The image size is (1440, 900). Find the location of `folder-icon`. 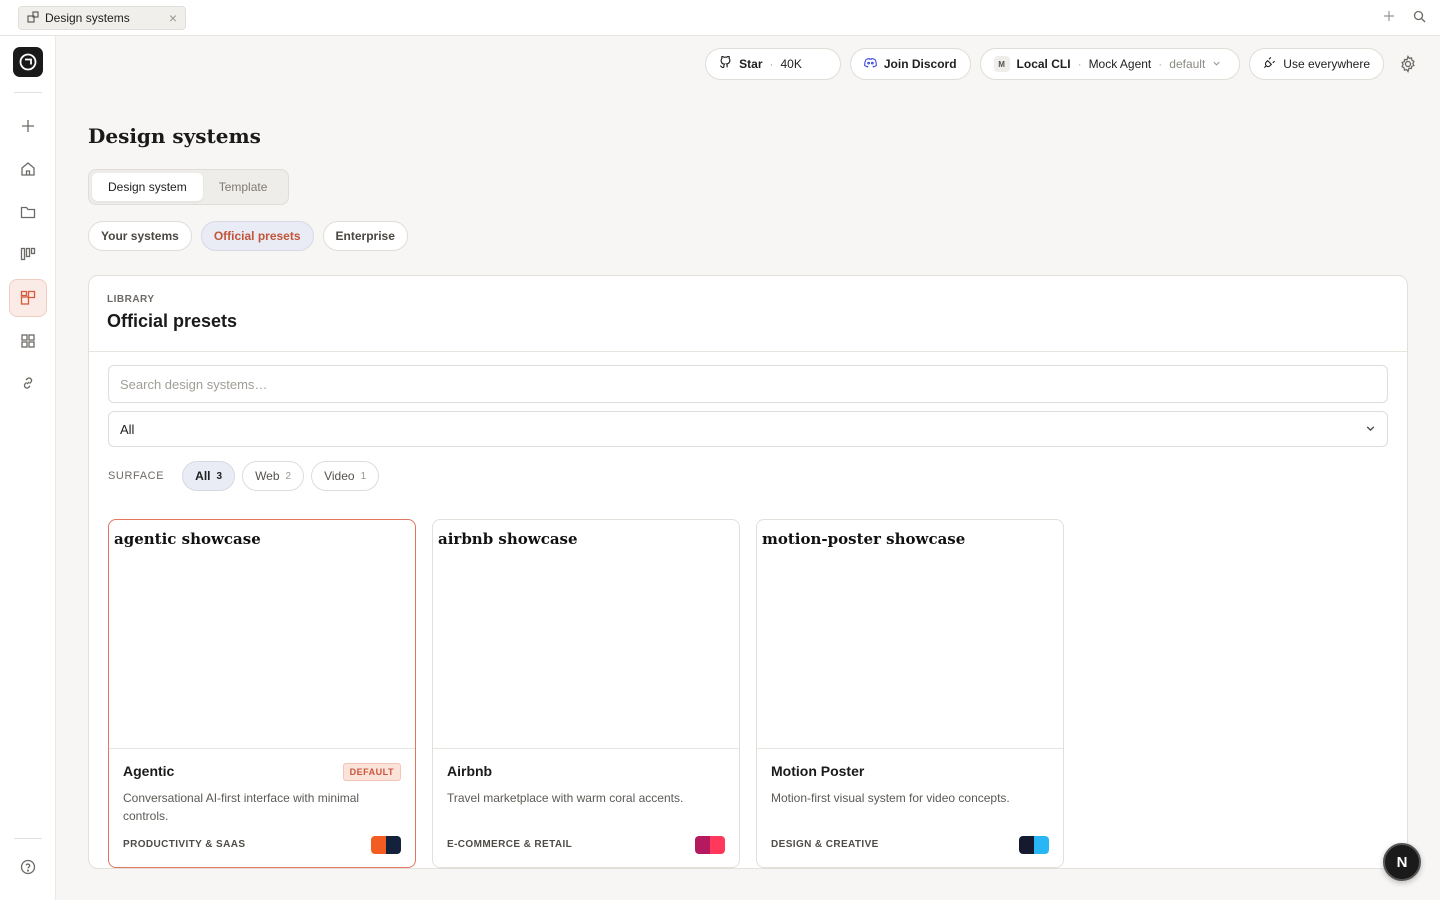

folder-icon is located at coordinates (28, 212).